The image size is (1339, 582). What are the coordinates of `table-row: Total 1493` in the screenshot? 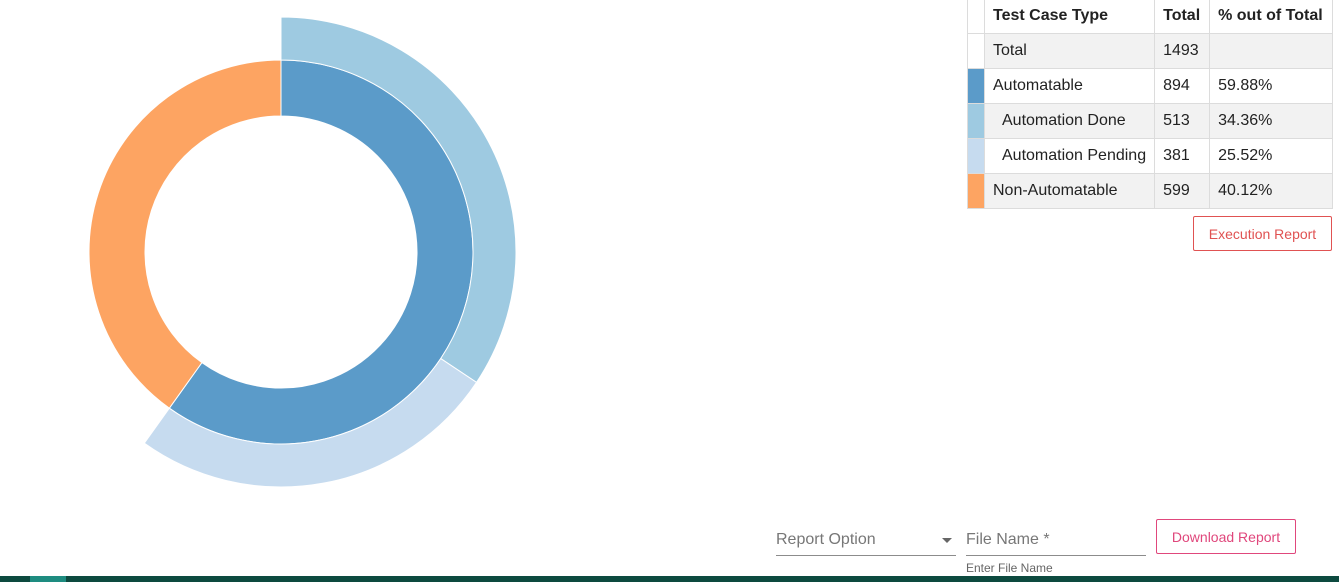 It's located at (1150, 51).